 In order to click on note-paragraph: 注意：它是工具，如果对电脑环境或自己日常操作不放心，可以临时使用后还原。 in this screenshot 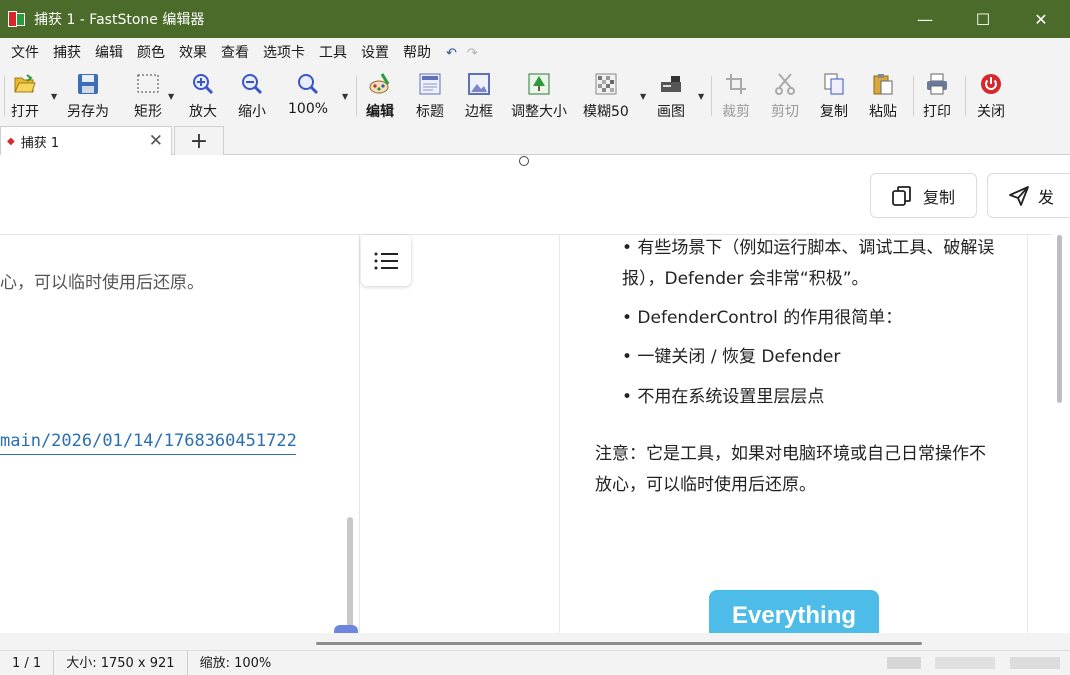, I will do `click(790, 469)`.